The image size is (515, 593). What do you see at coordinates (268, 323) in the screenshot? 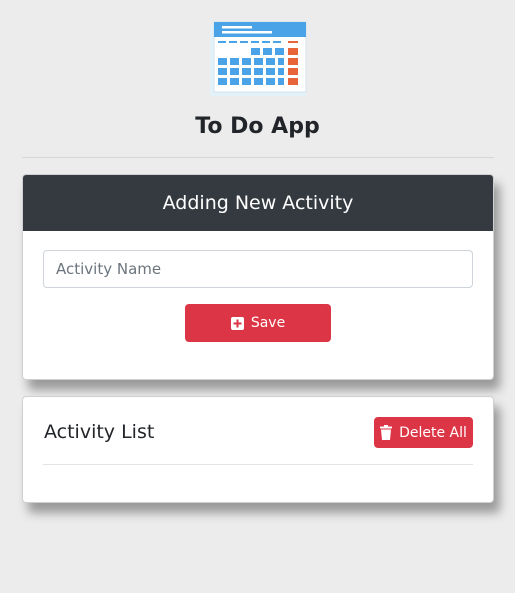
I see `save-button-label: Save` at bounding box center [268, 323].